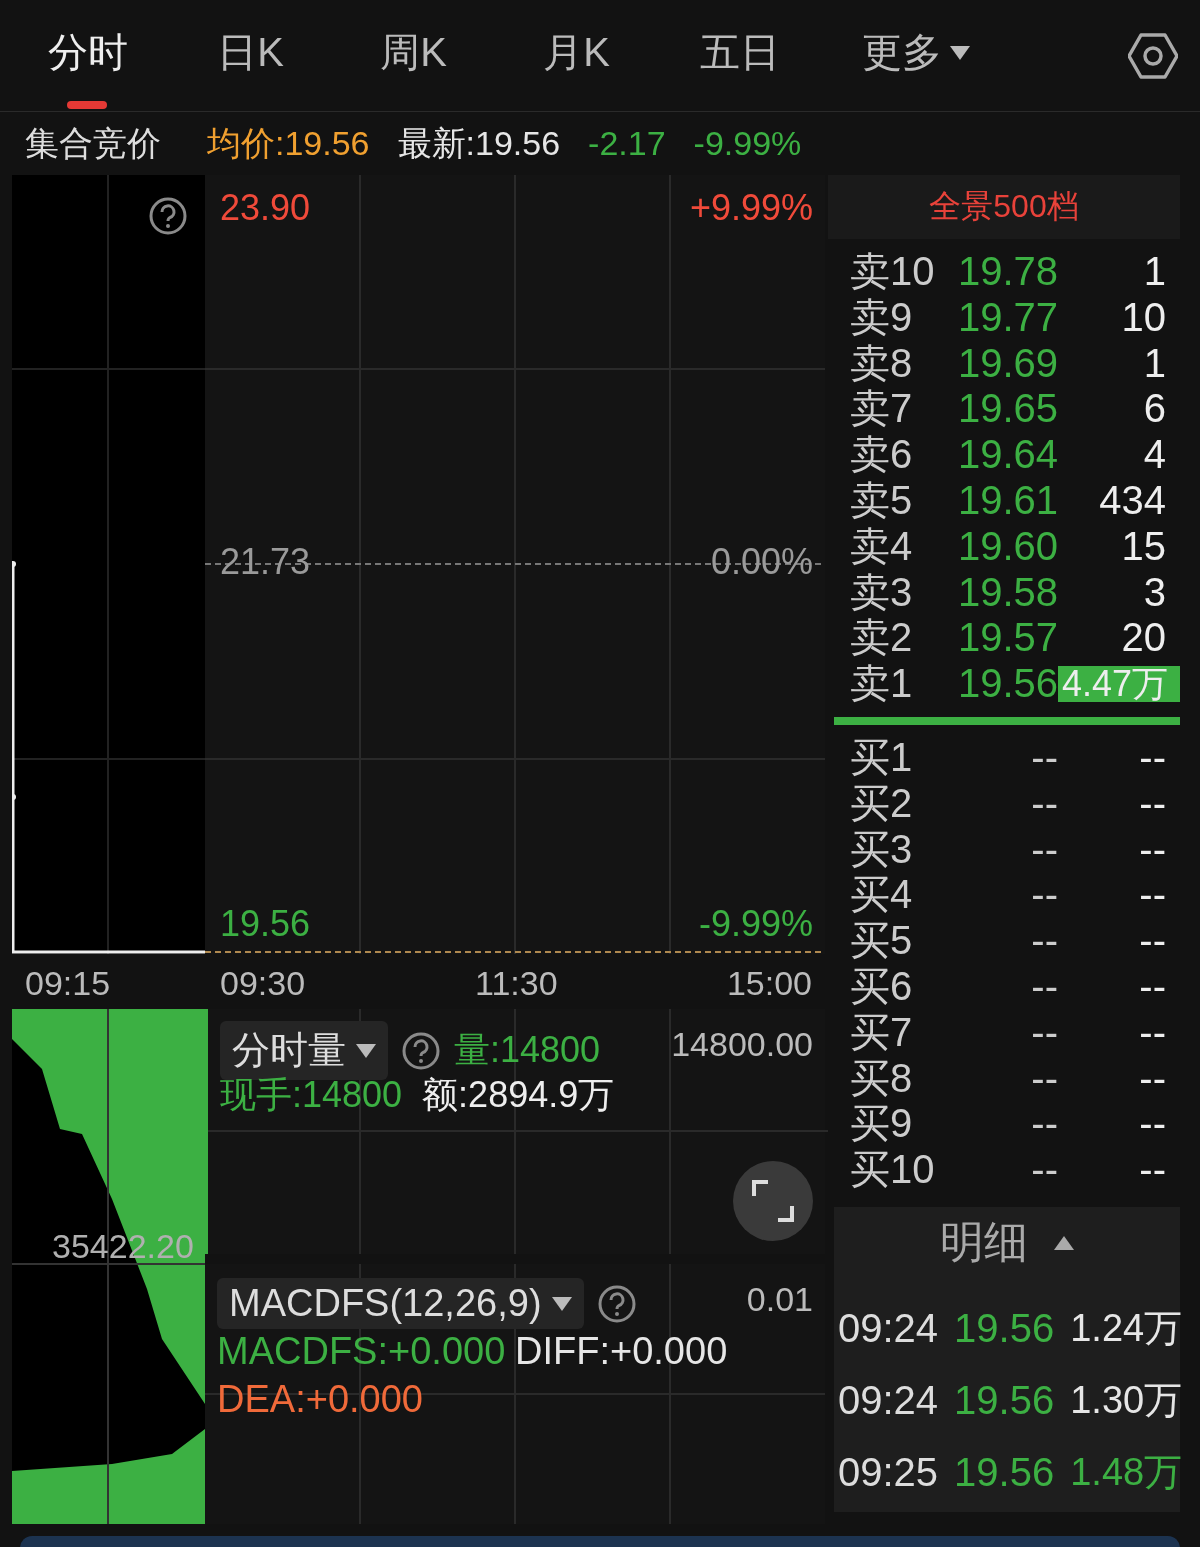 This screenshot has width=1200, height=1547. Describe the element at coordinates (882, 757) in the screenshot. I see `order-level-label: 买1` at that location.